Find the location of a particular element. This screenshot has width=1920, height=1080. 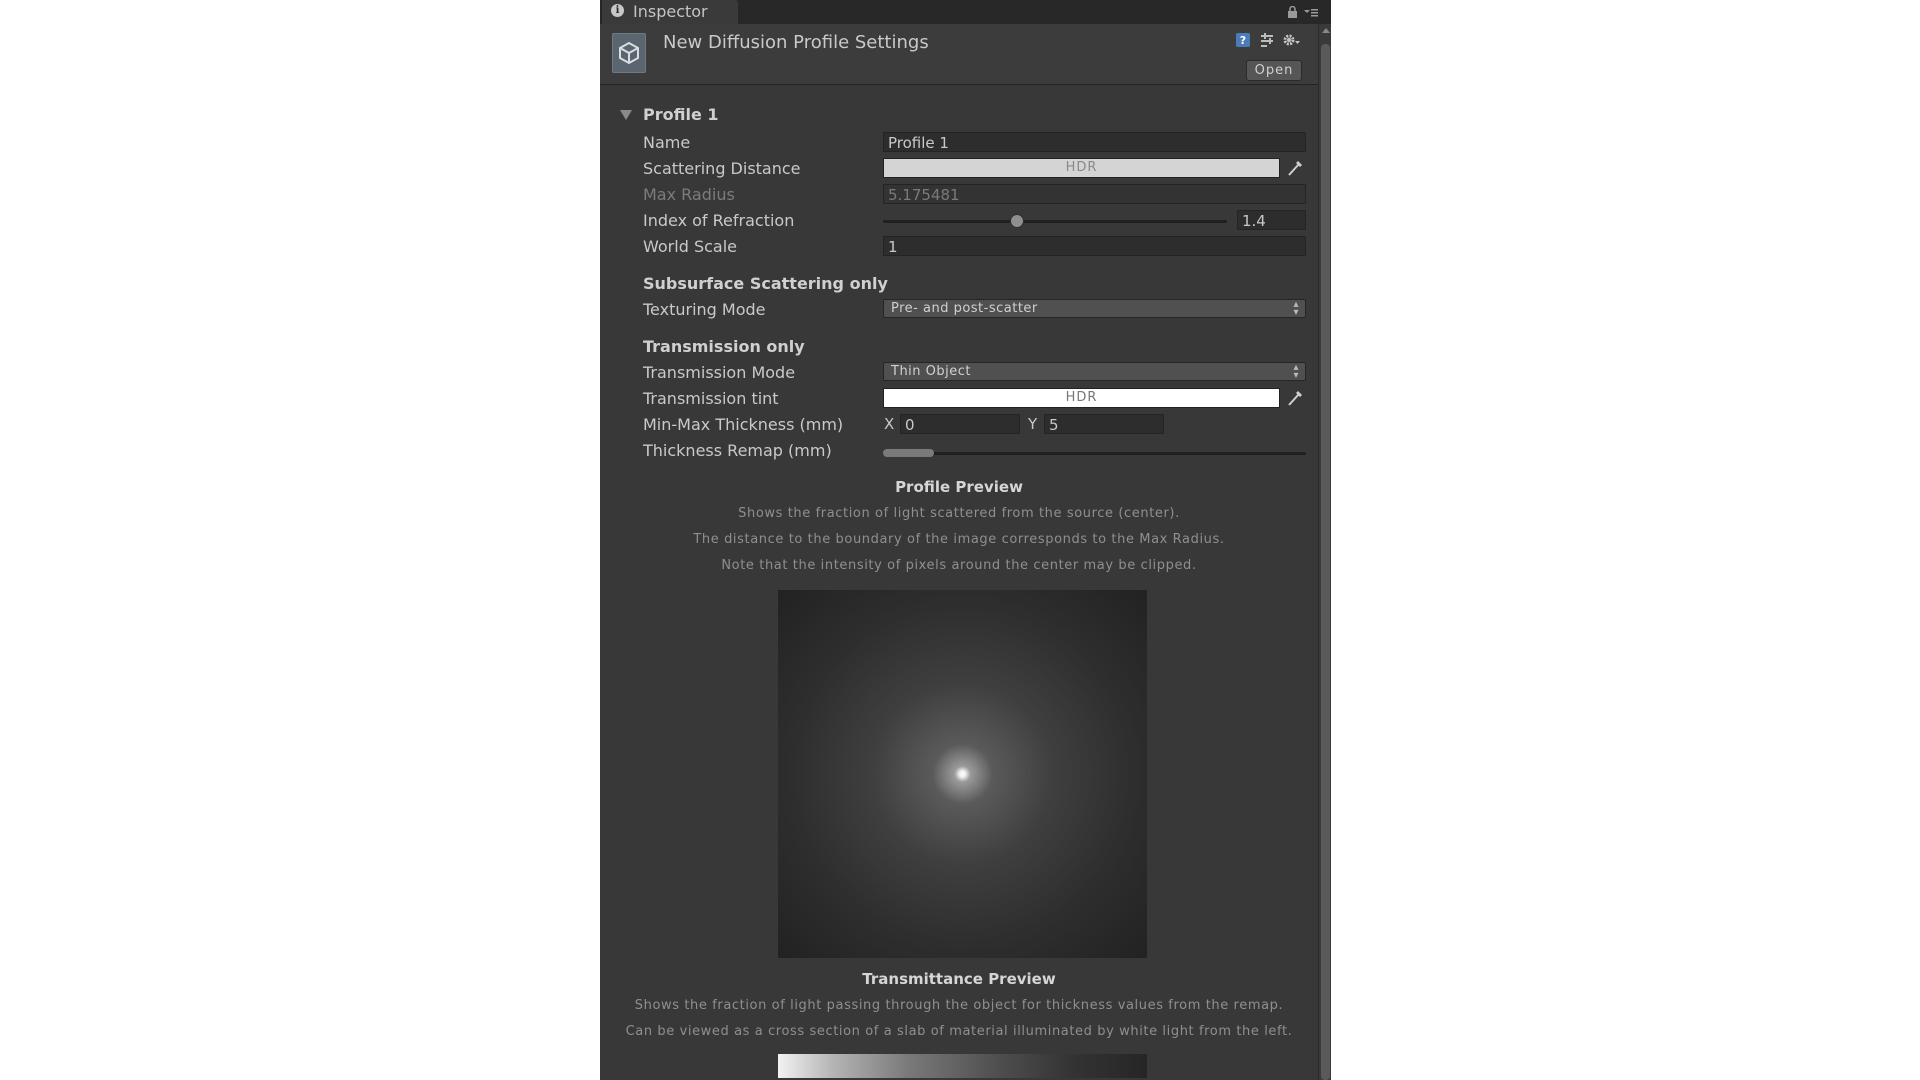

transmittance-preview-title: Transmittance Preview is located at coordinates (959, 979).